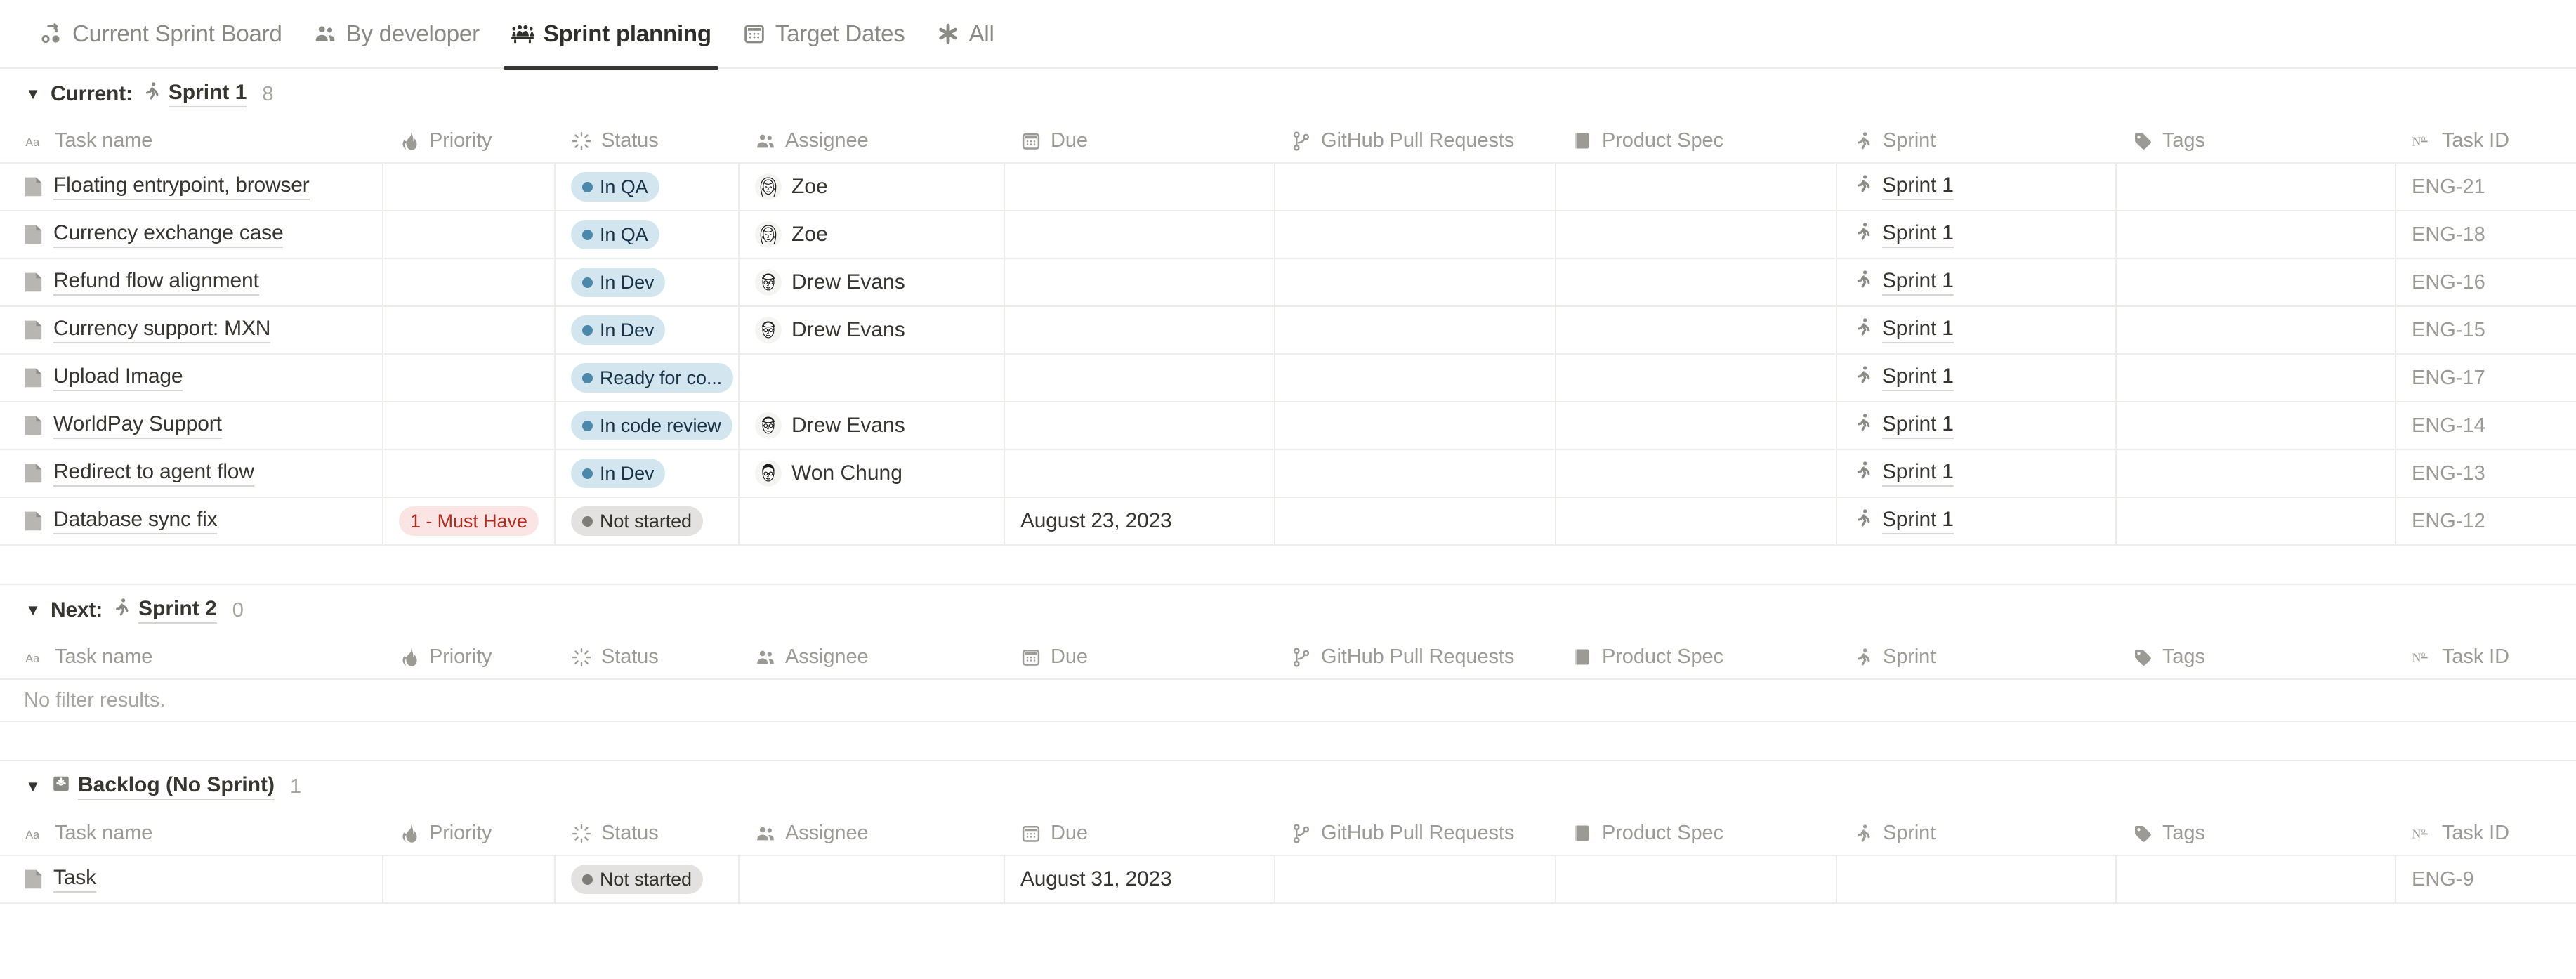  Describe the element at coordinates (153, 473) in the screenshot. I see `task-name-link: Redirect to agent flow` at that location.